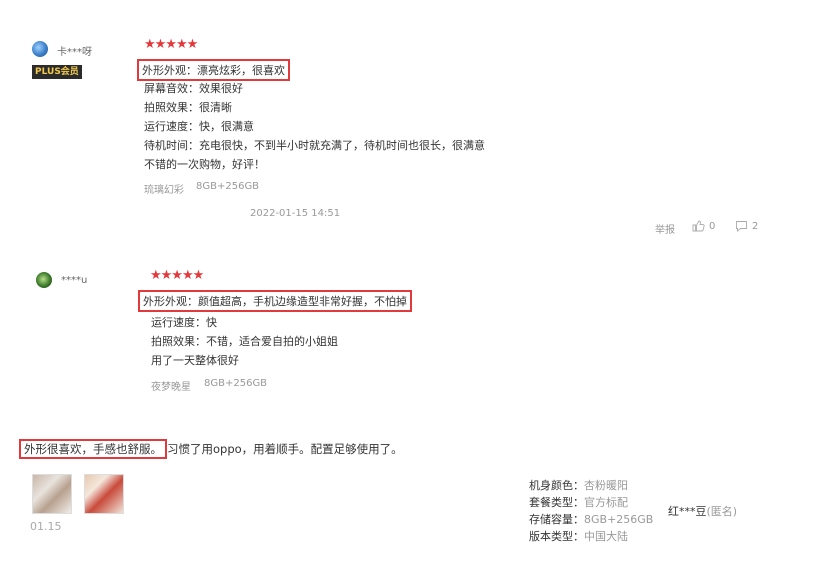 The height and width of the screenshot is (562, 818). Describe the element at coordinates (199, 126) in the screenshot. I see `review-line: 运行速度：快，很满意` at that location.